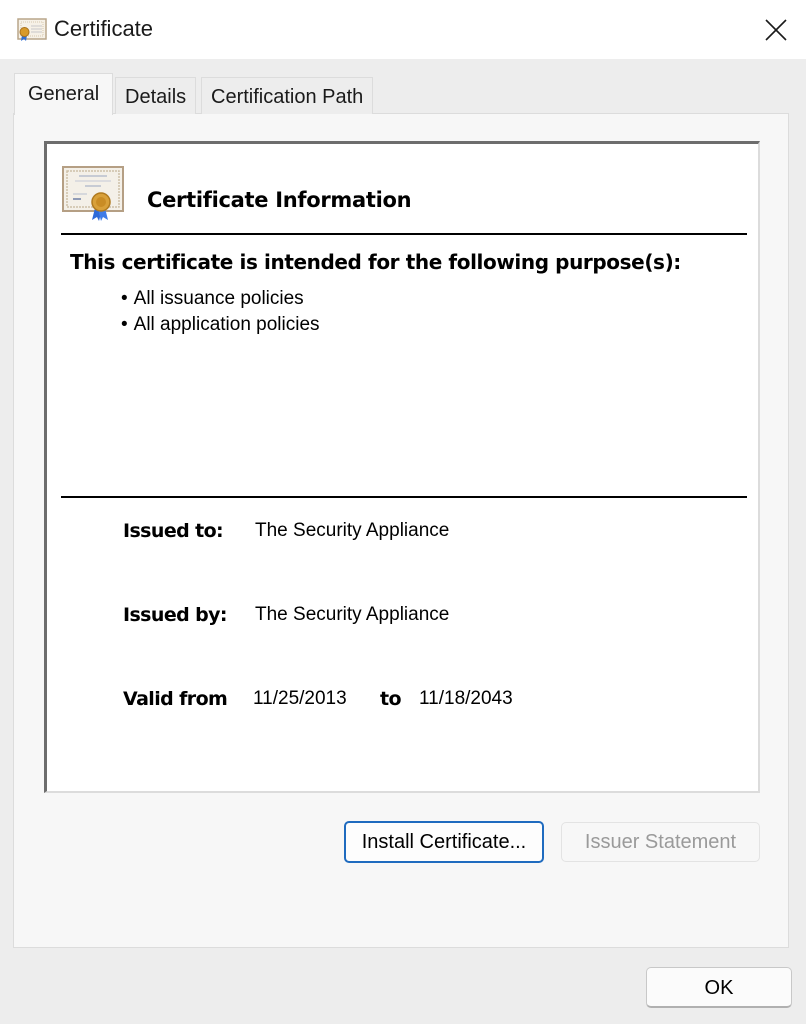  Describe the element at coordinates (173, 531) in the screenshot. I see `issued-to-label: Issued to:` at that location.